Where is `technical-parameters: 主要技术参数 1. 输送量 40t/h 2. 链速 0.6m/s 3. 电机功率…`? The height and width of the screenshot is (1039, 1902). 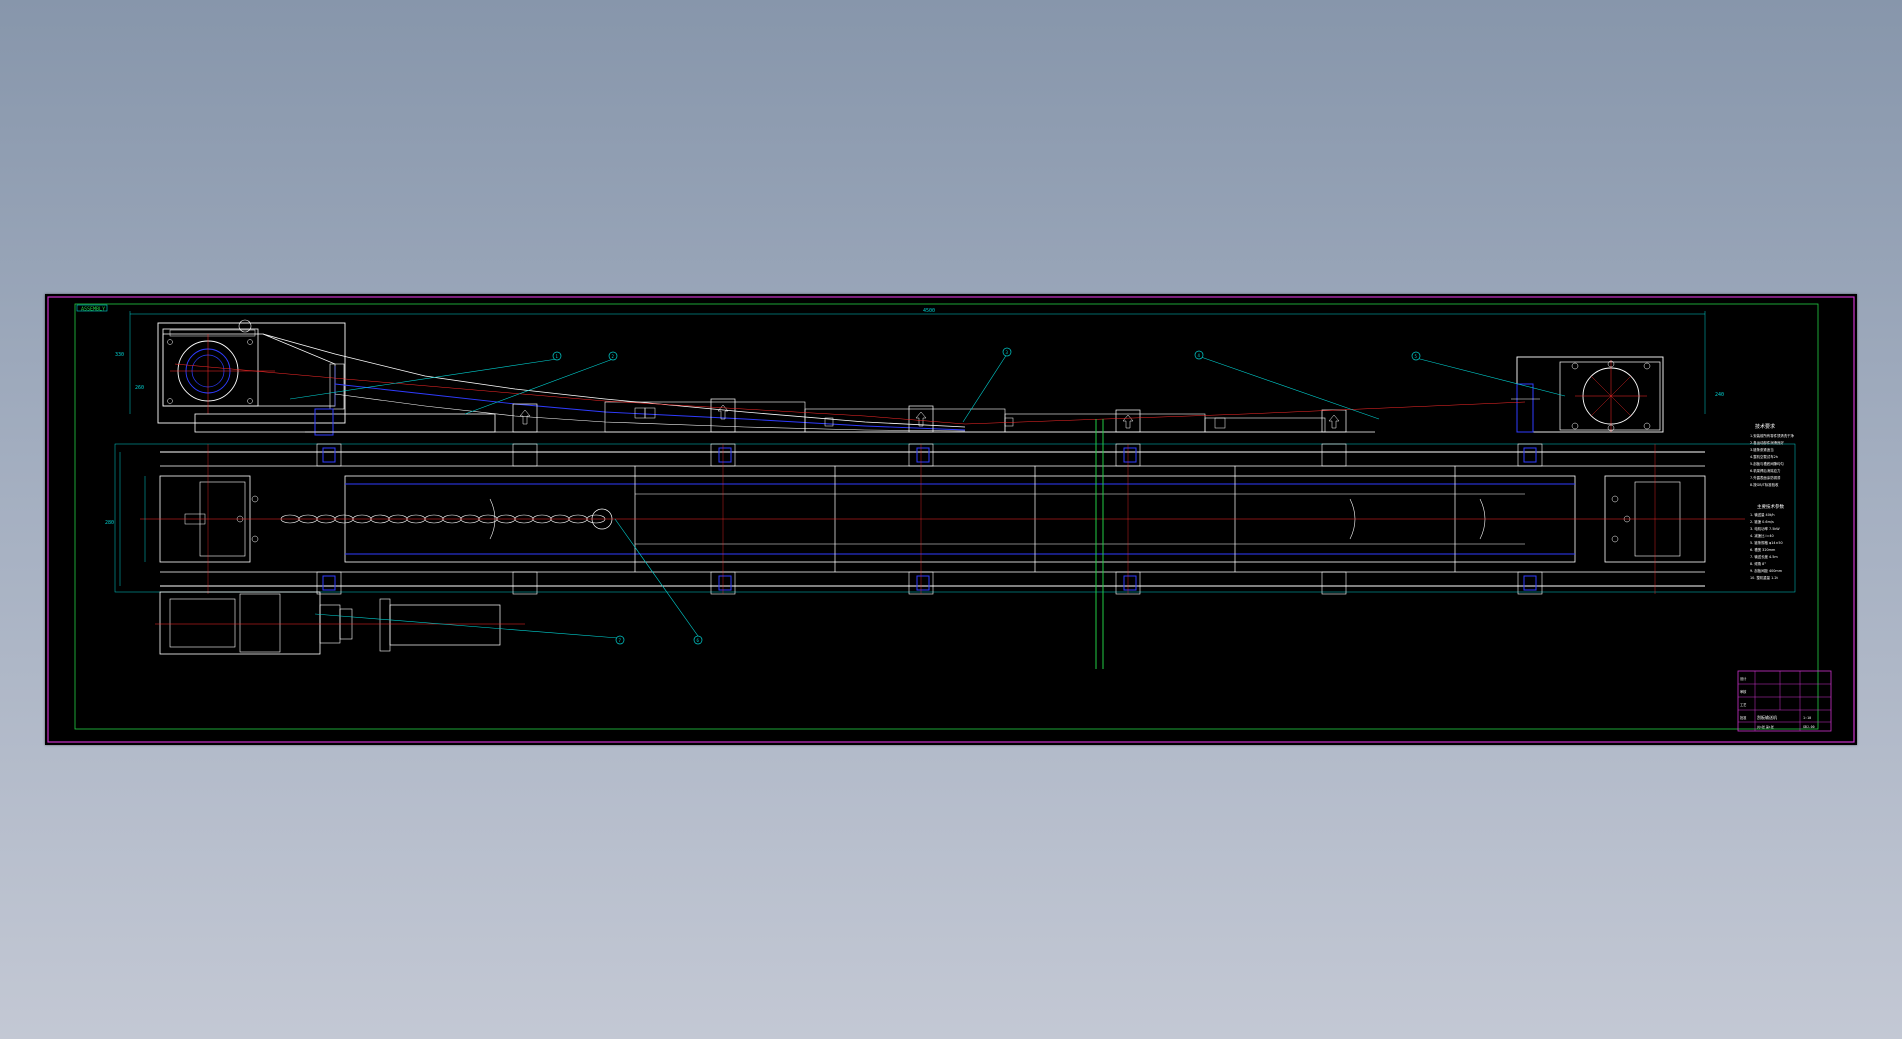
technical-parameters: 主要技术参数 1. 输送量 40t/h 2. 链速 0.6m/s 3. 电机功率… is located at coordinates (1767, 541).